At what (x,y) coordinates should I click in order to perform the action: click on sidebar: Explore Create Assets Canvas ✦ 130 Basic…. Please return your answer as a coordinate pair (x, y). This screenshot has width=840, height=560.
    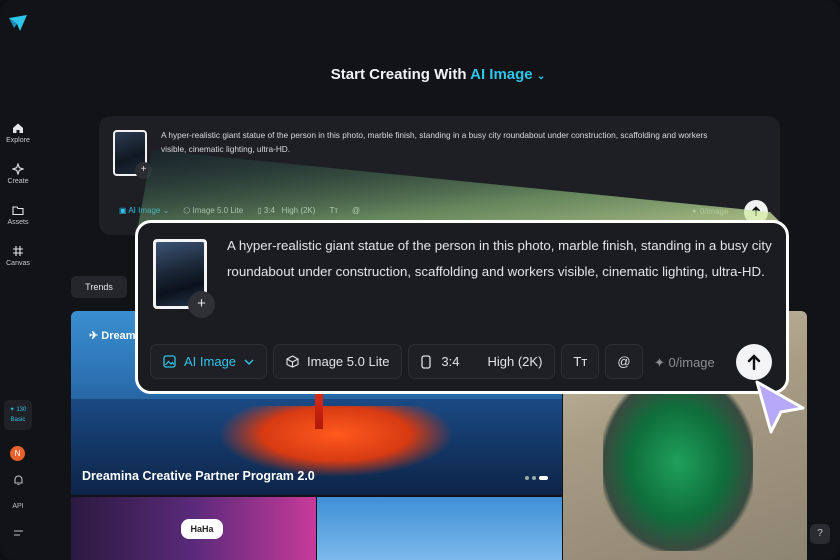
    Looking at the image, I should click on (18, 280).